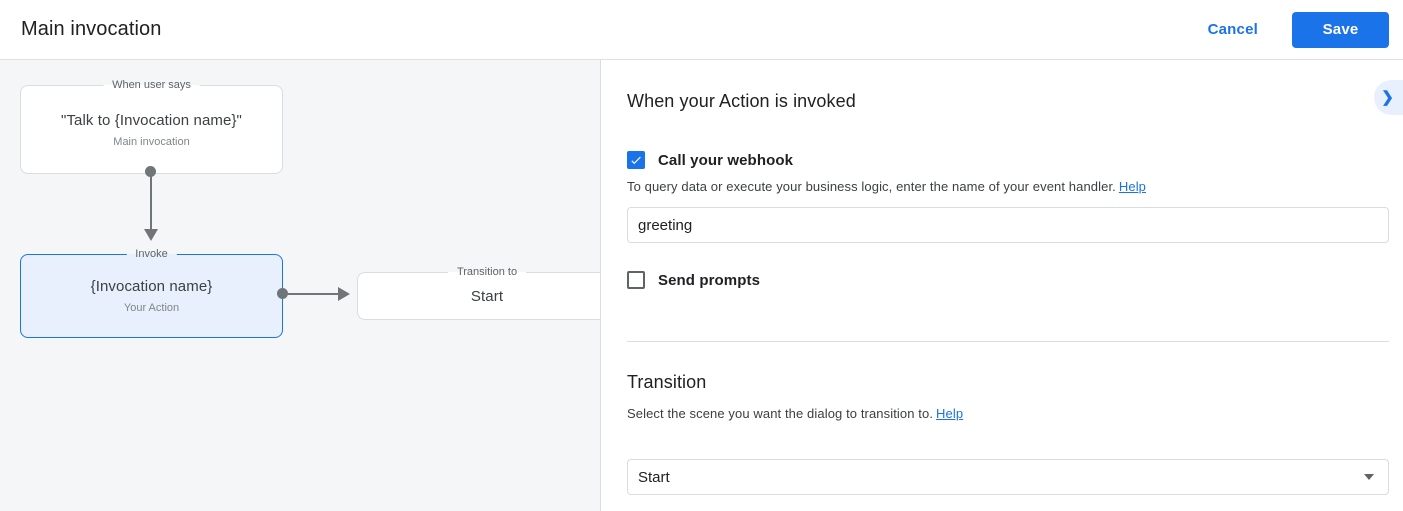  I want to click on node-legend: Transition to, so click(487, 272).